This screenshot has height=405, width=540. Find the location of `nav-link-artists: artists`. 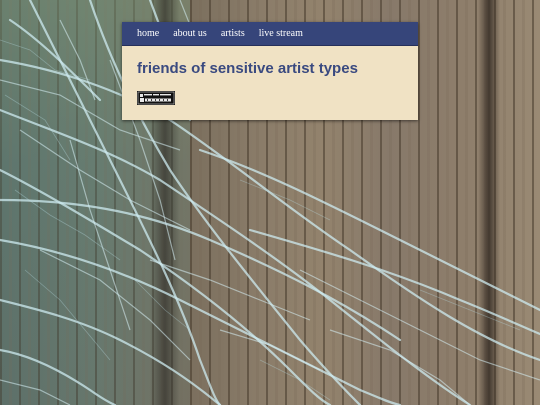

nav-link-artists: artists is located at coordinates (233, 33).